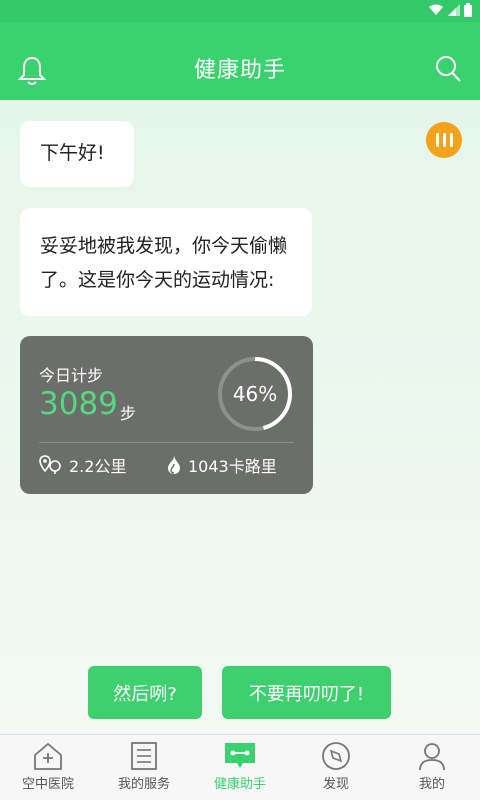 The width and height of the screenshot is (480, 800). Describe the element at coordinates (71, 375) in the screenshot. I see `steps-label: 今日计步` at that location.